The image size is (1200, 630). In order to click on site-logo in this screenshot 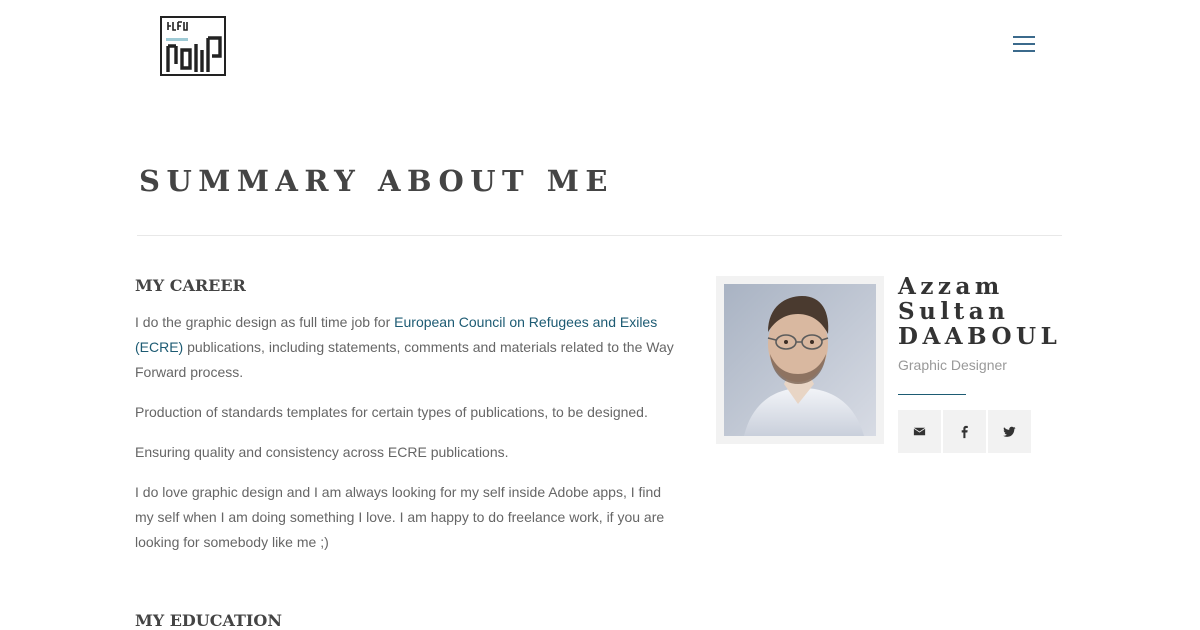, I will do `click(193, 46)`.